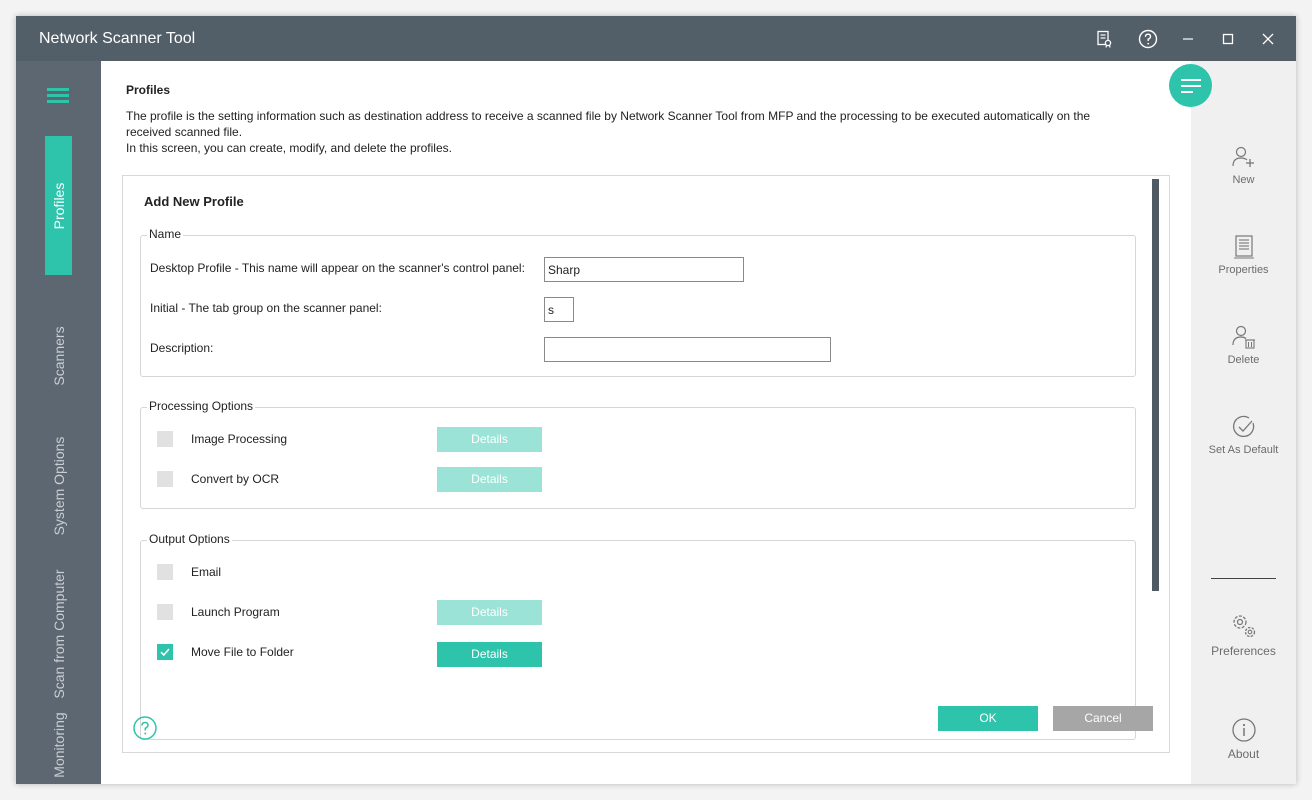 Image resolution: width=1312 pixels, height=800 pixels. Describe the element at coordinates (145, 728) in the screenshot. I see `form-help-icon` at that location.